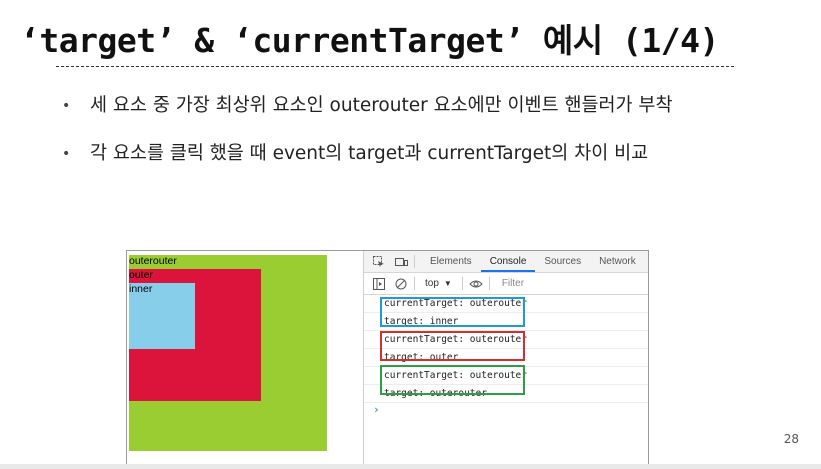 The width and height of the screenshot is (821, 469). I want to click on outer-box: outer inner, so click(195, 335).